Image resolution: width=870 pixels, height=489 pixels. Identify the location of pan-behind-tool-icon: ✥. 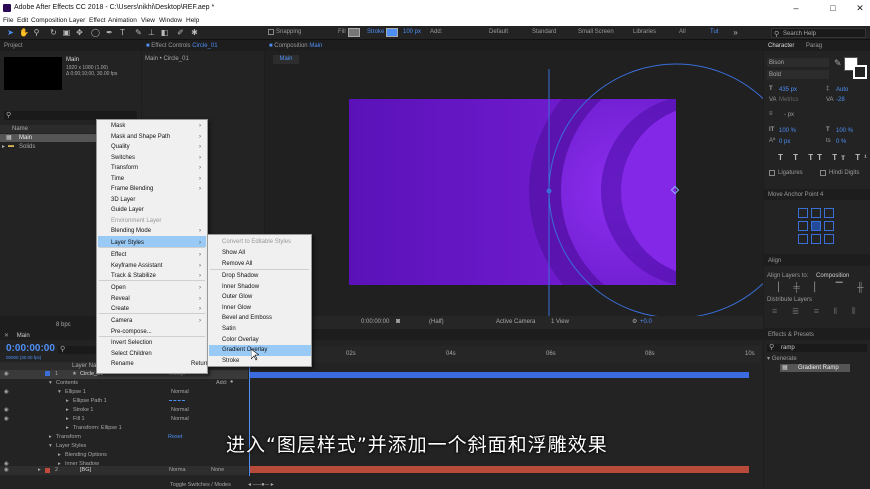
(79, 32).